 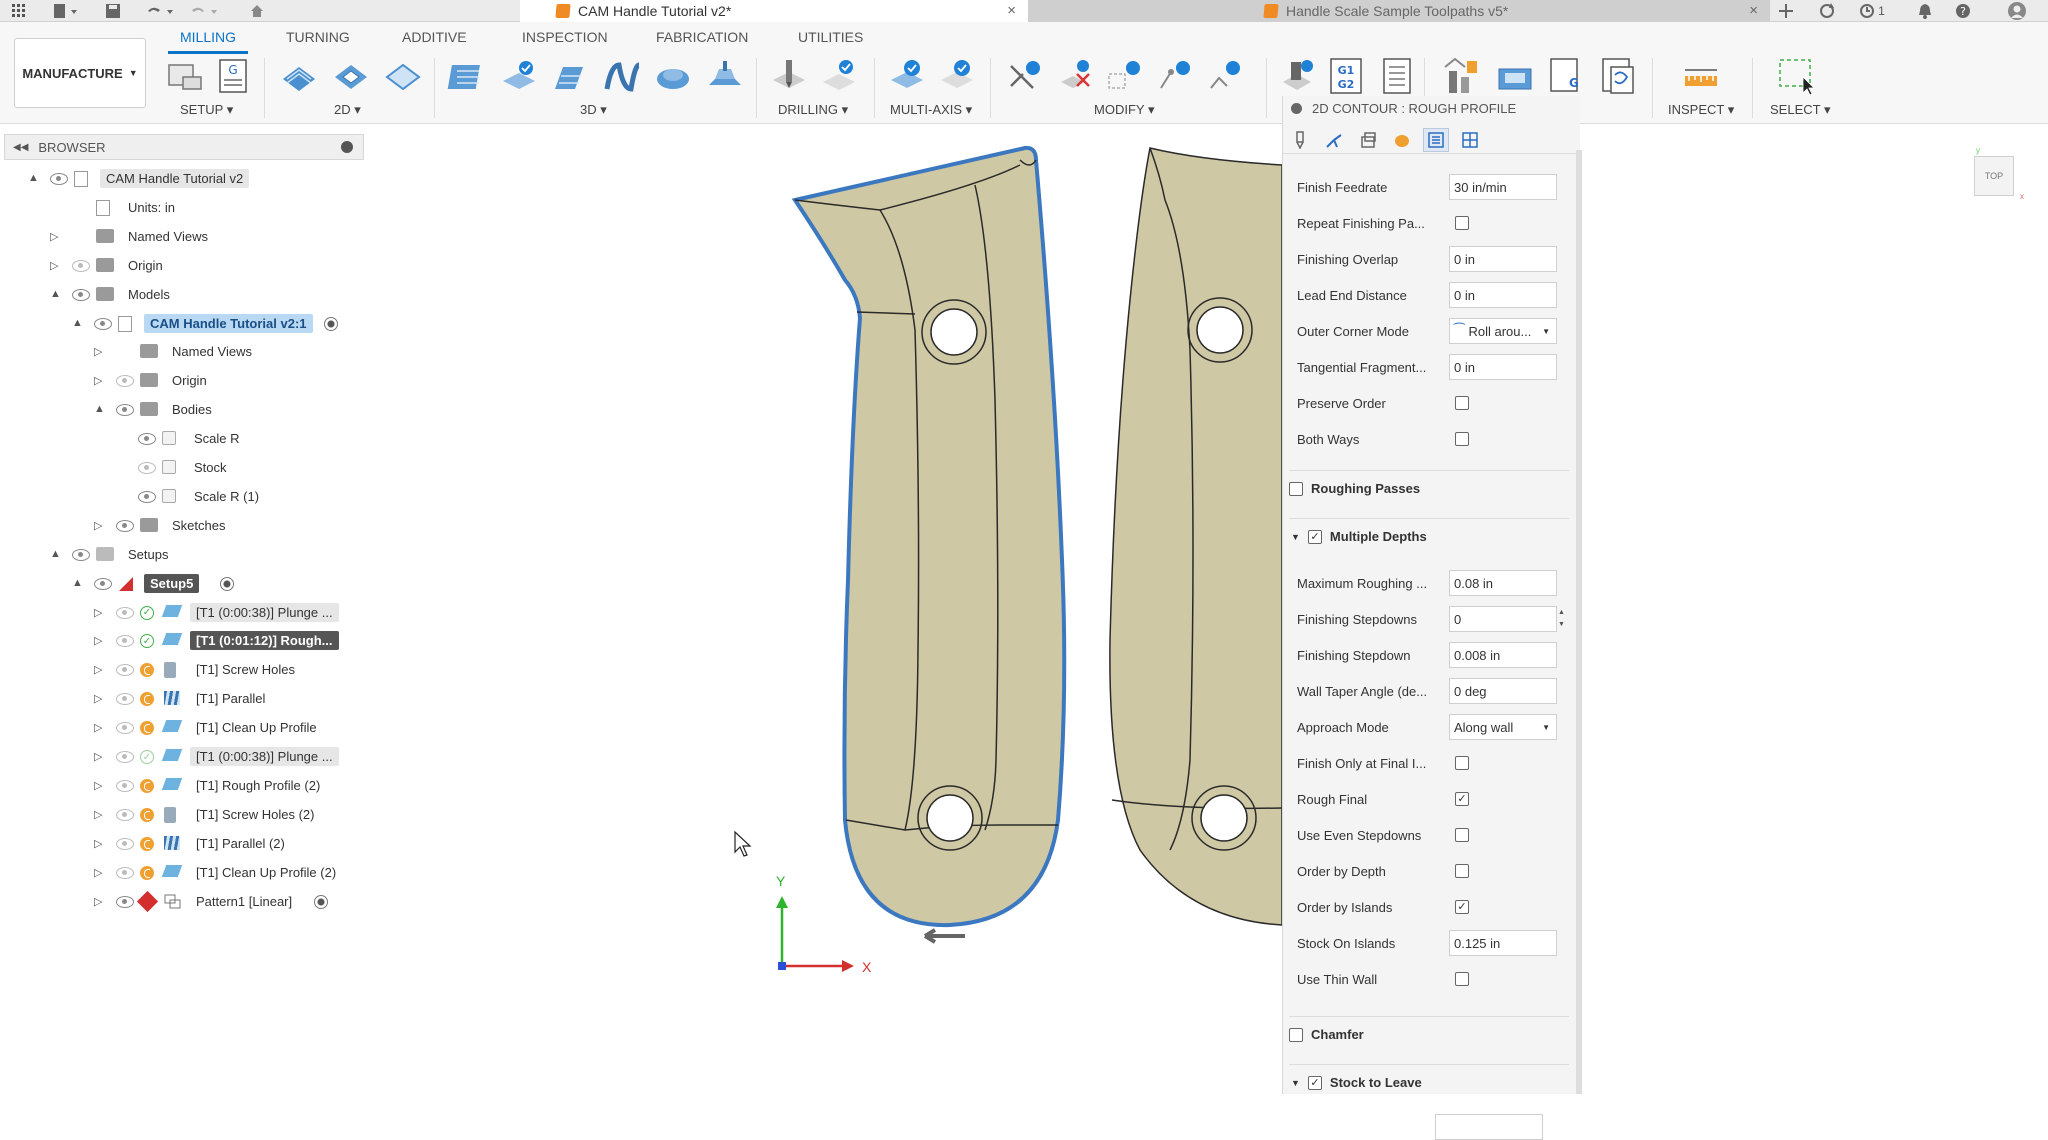 I want to click on panel-scrollbar, so click(x=1579, y=622).